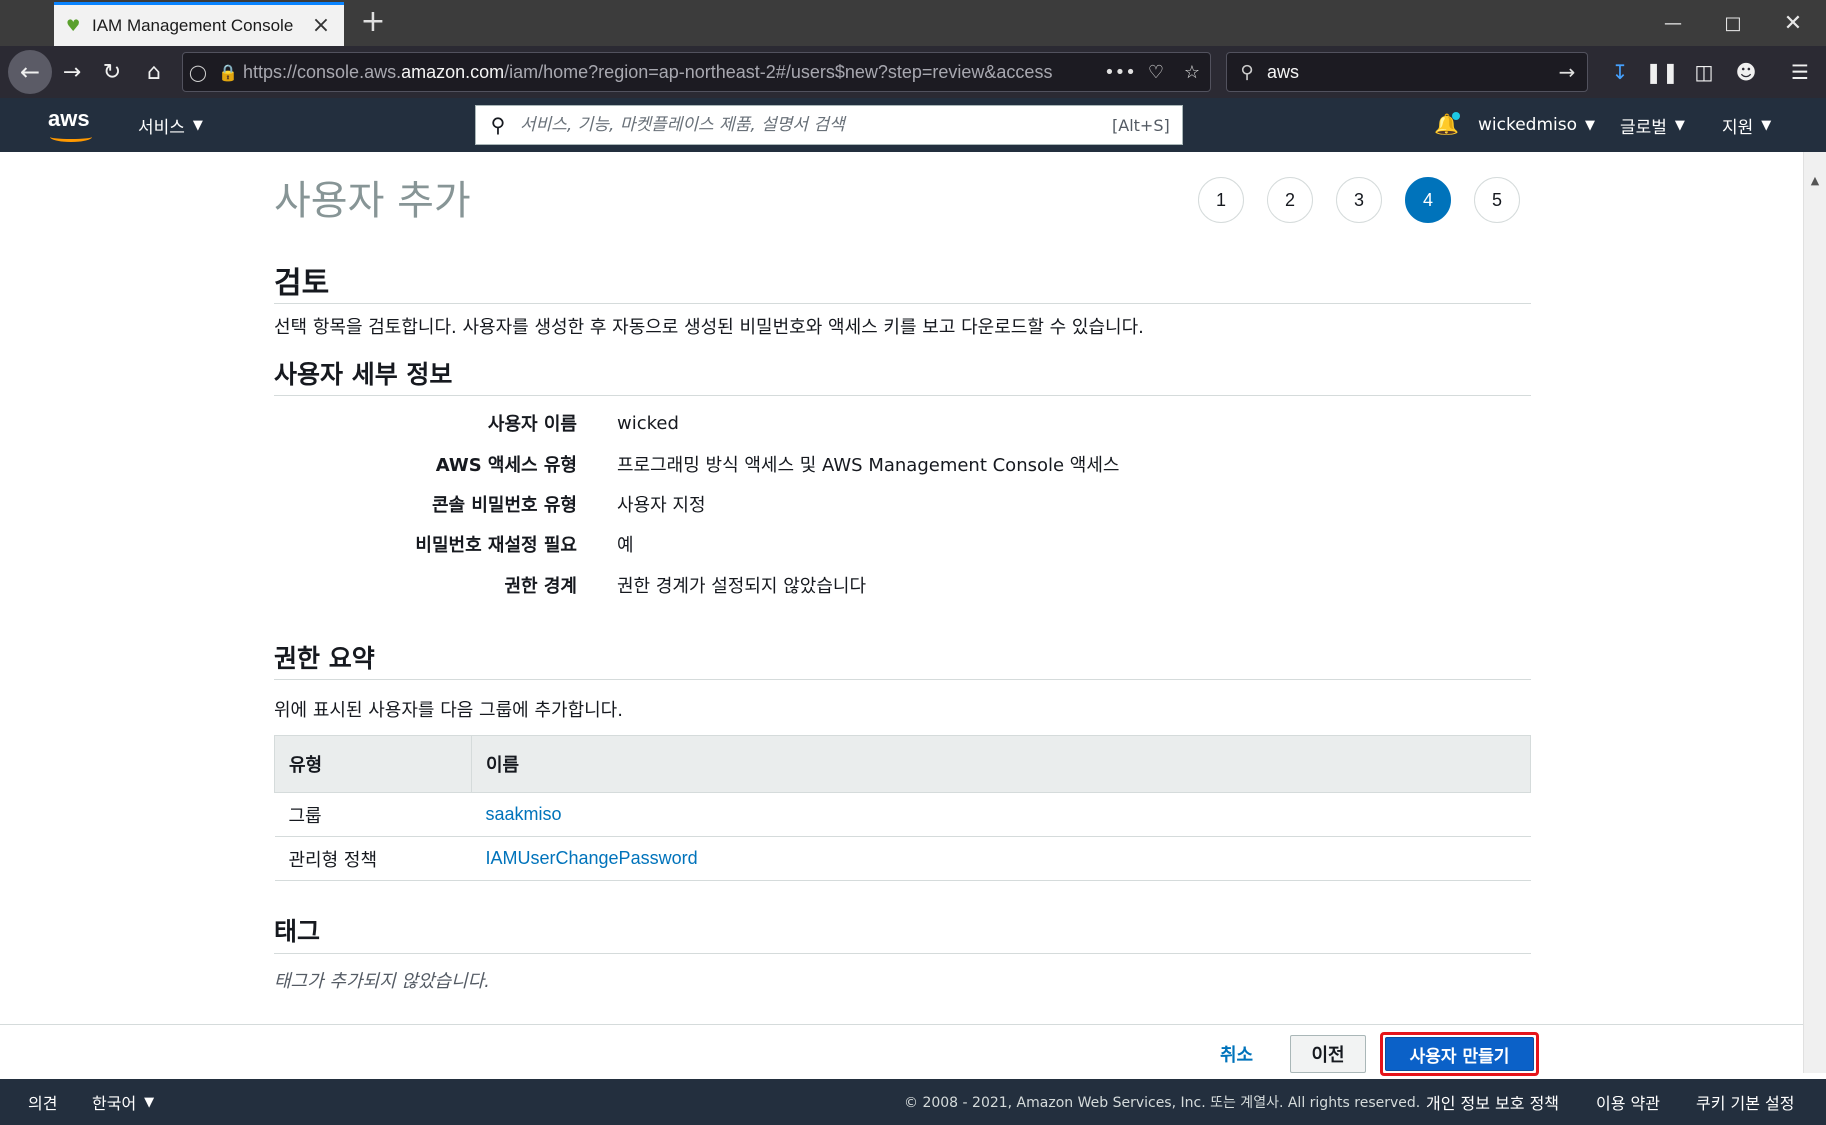 Image resolution: width=1826 pixels, height=1125 pixels. Describe the element at coordinates (73, 25) in the screenshot. I see `iam-favicon-icon: ♥` at that location.